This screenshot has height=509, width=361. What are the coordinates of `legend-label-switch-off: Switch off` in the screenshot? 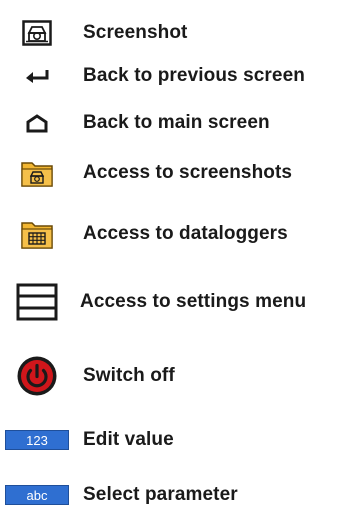 It's located at (129, 375).